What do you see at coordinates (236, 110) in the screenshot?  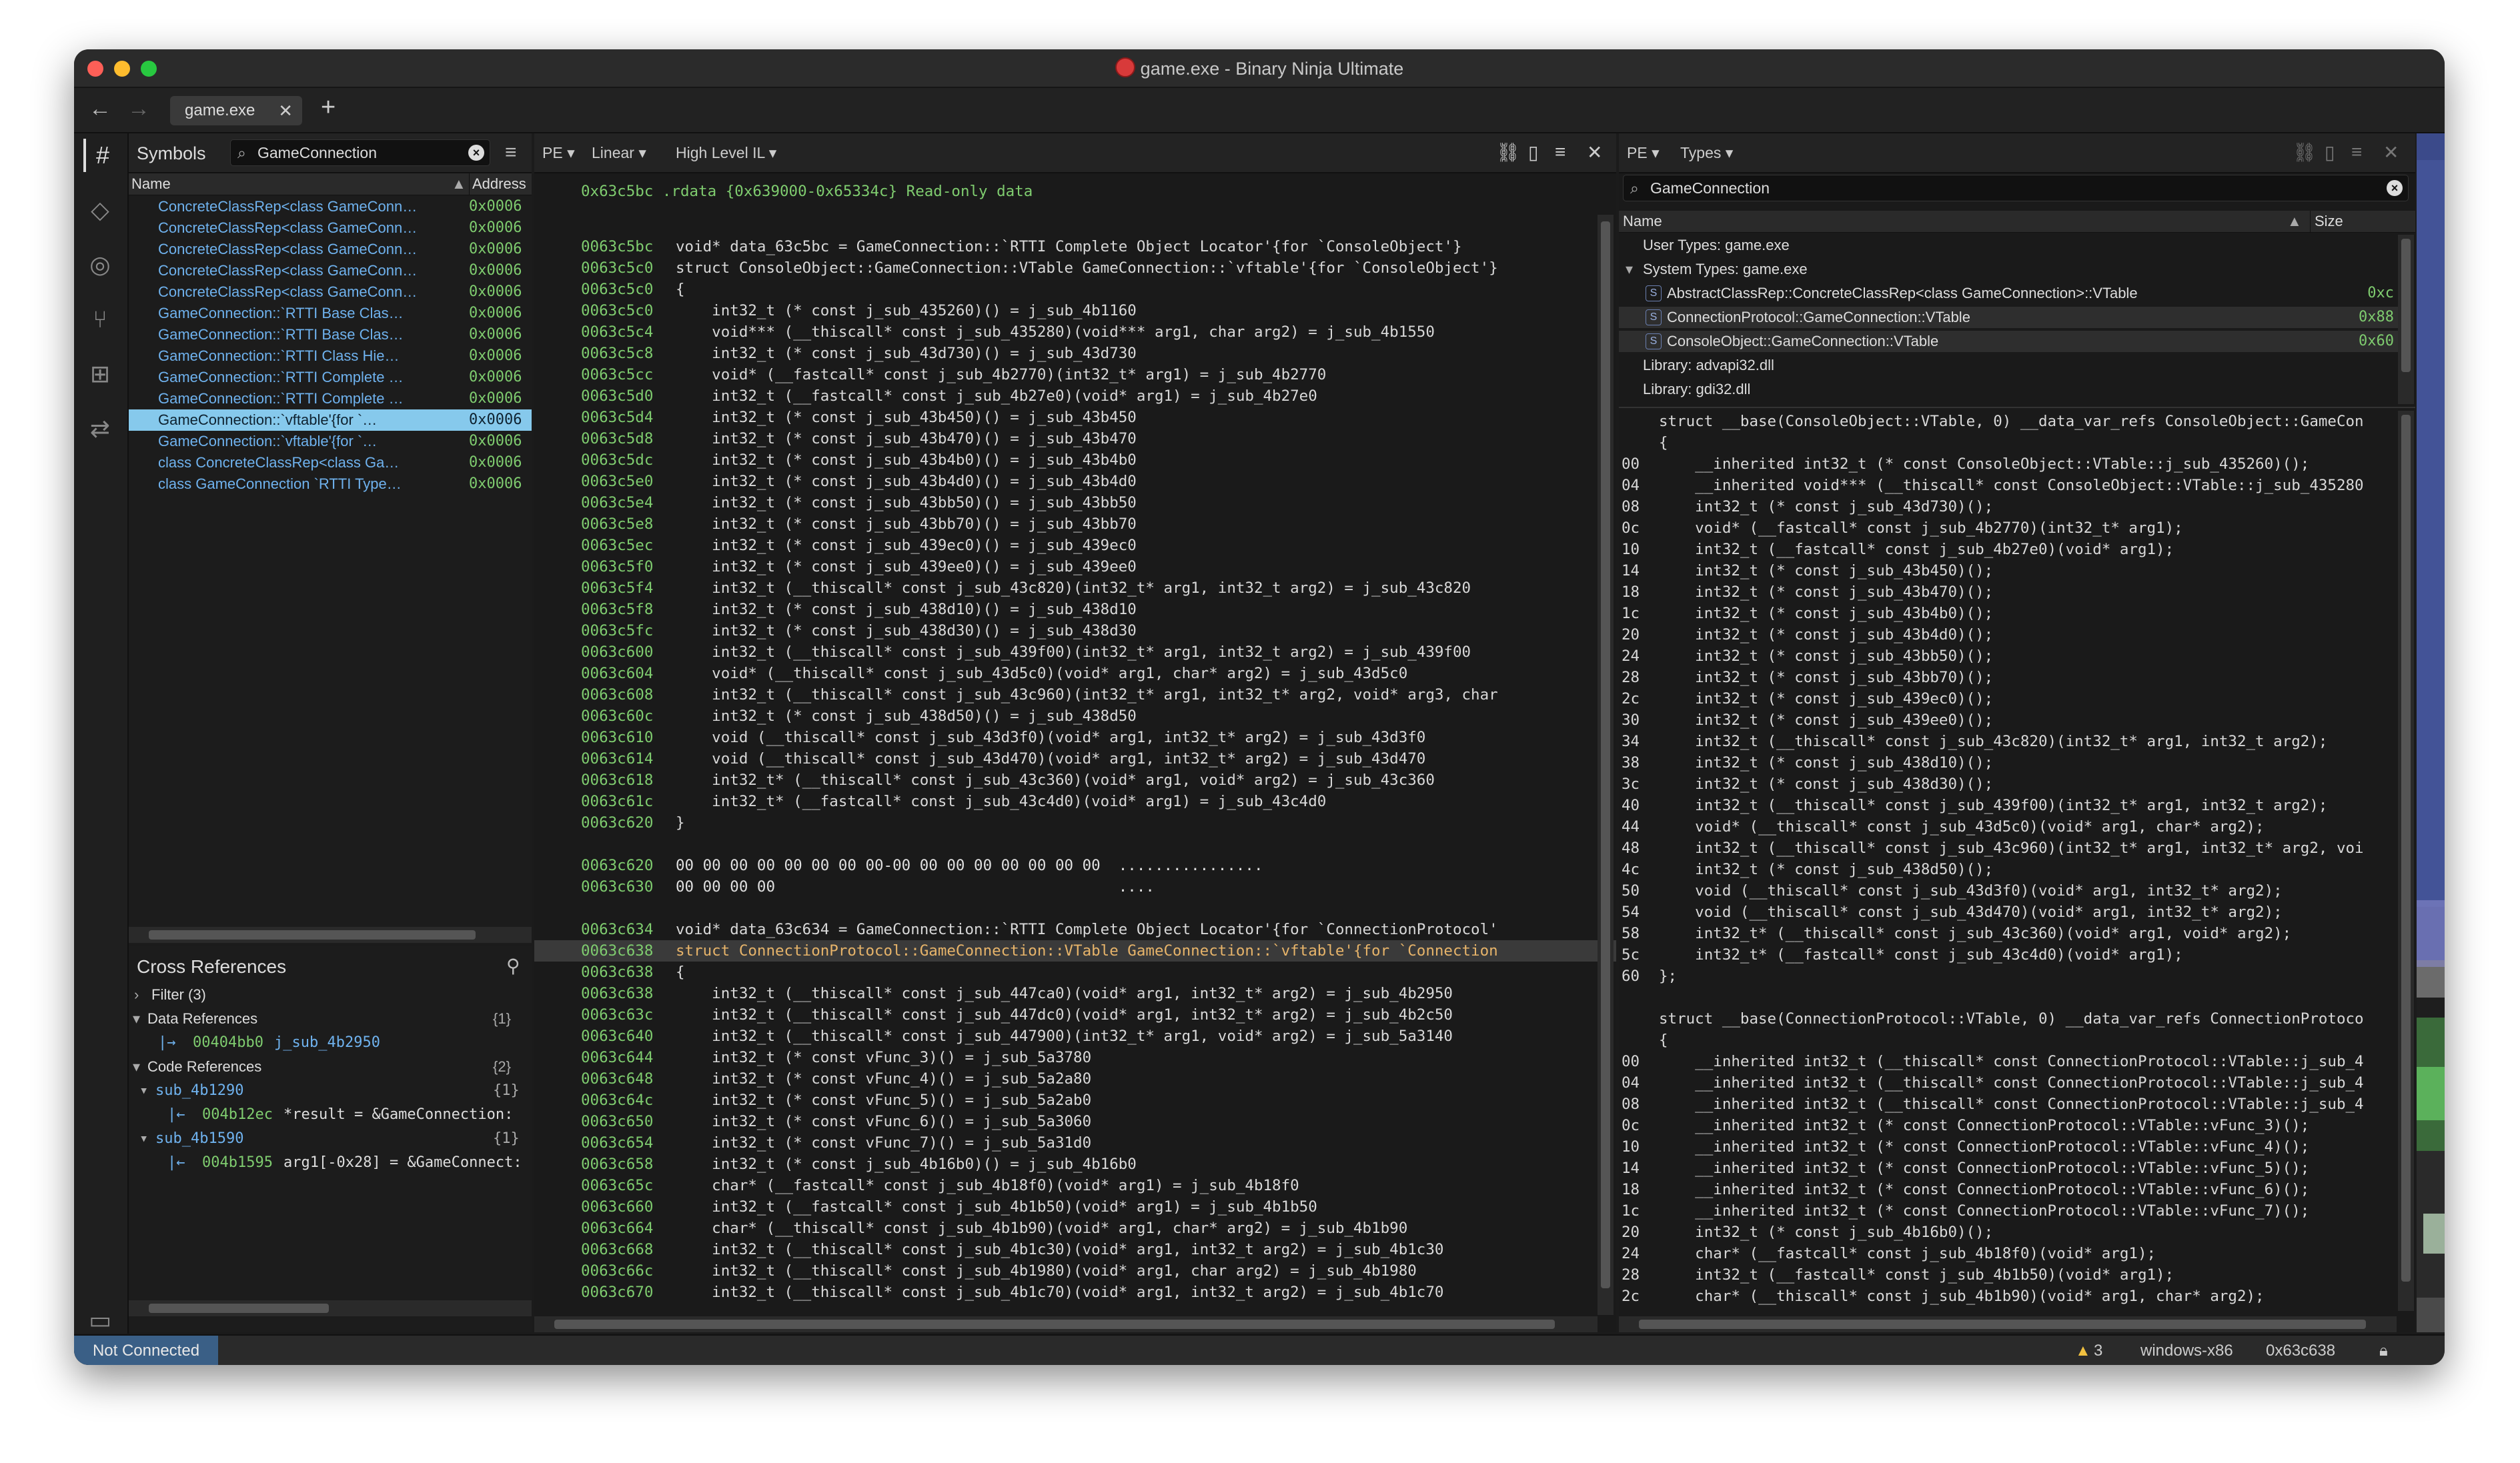 I see `tab-game-exe: game.exe ✕` at bounding box center [236, 110].